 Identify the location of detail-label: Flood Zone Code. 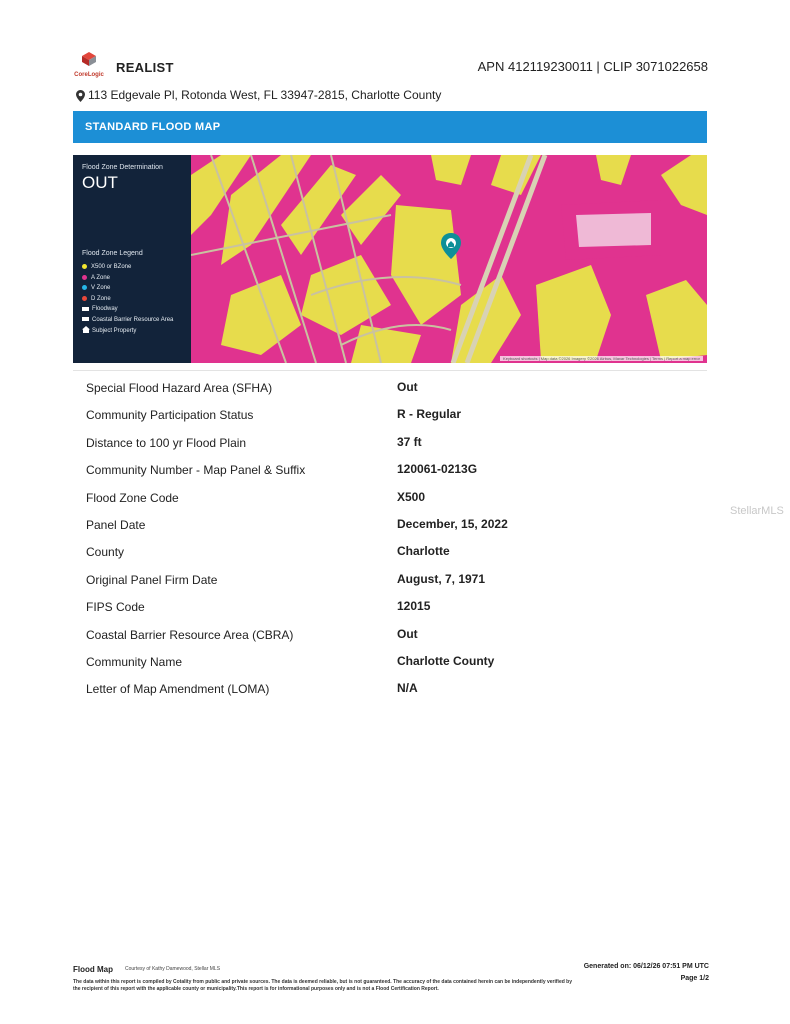
(132, 497).